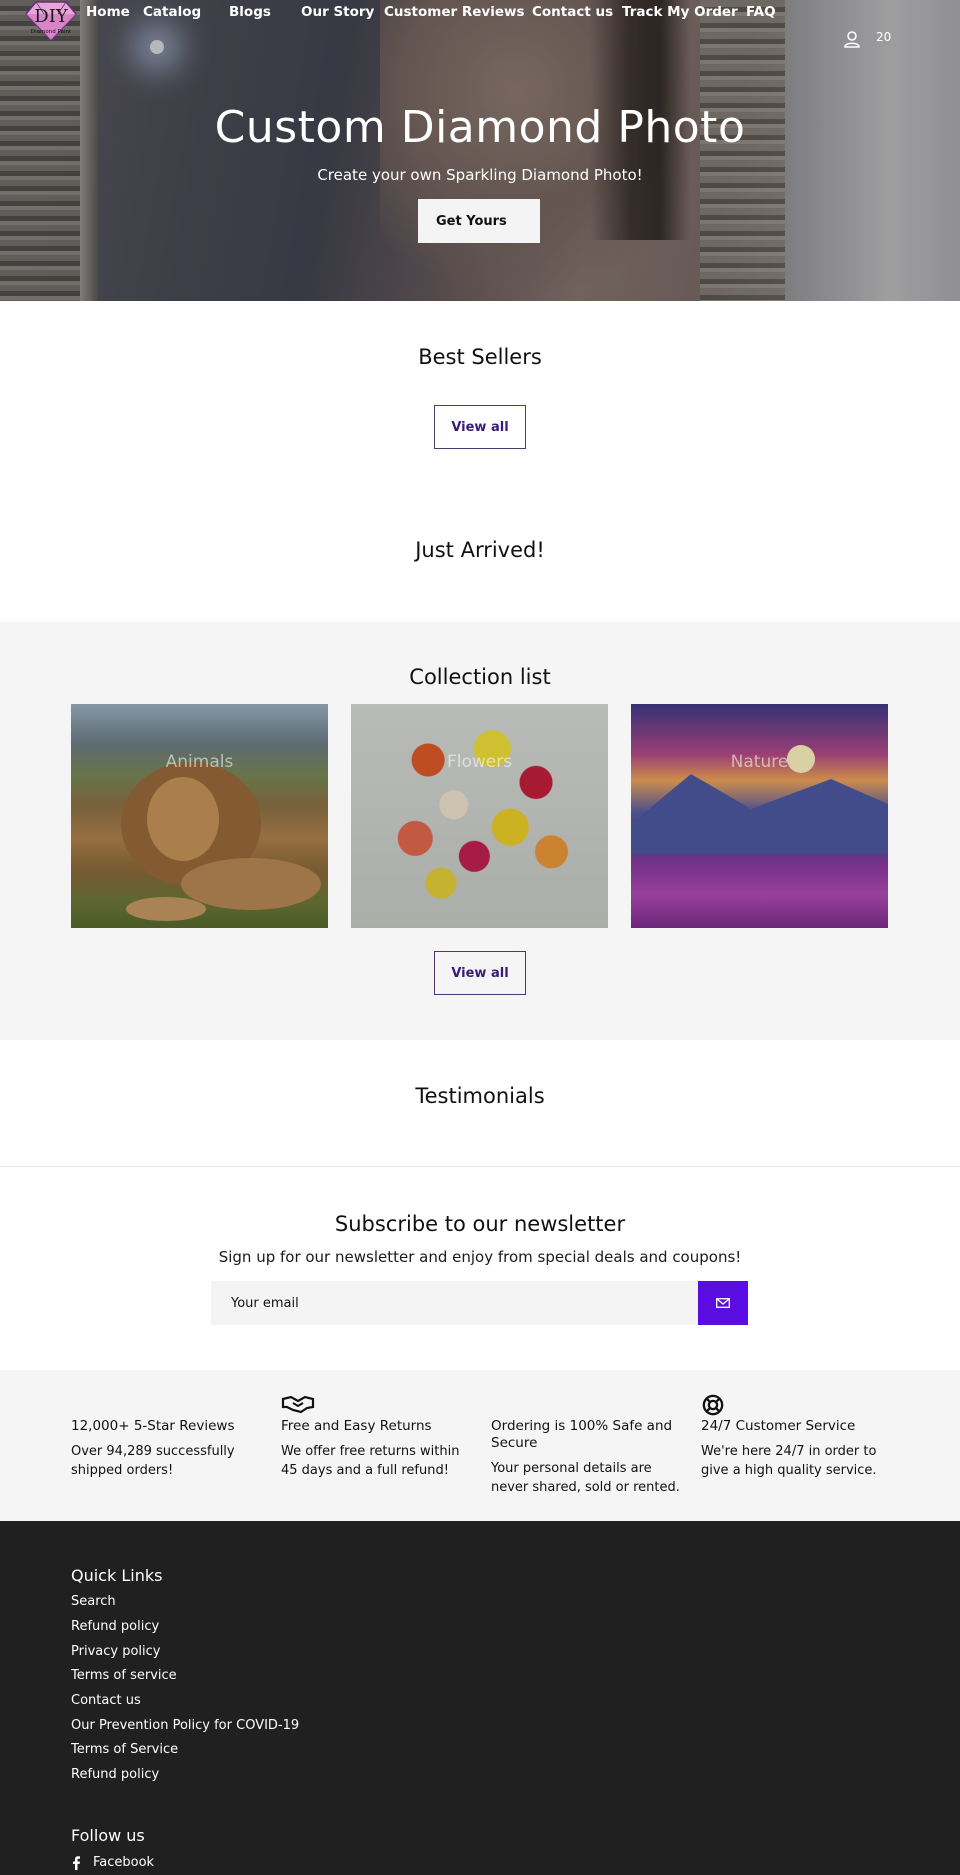  Describe the element at coordinates (480, 550) in the screenshot. I see `just-arrived-title: Just Arrived!` at that location.